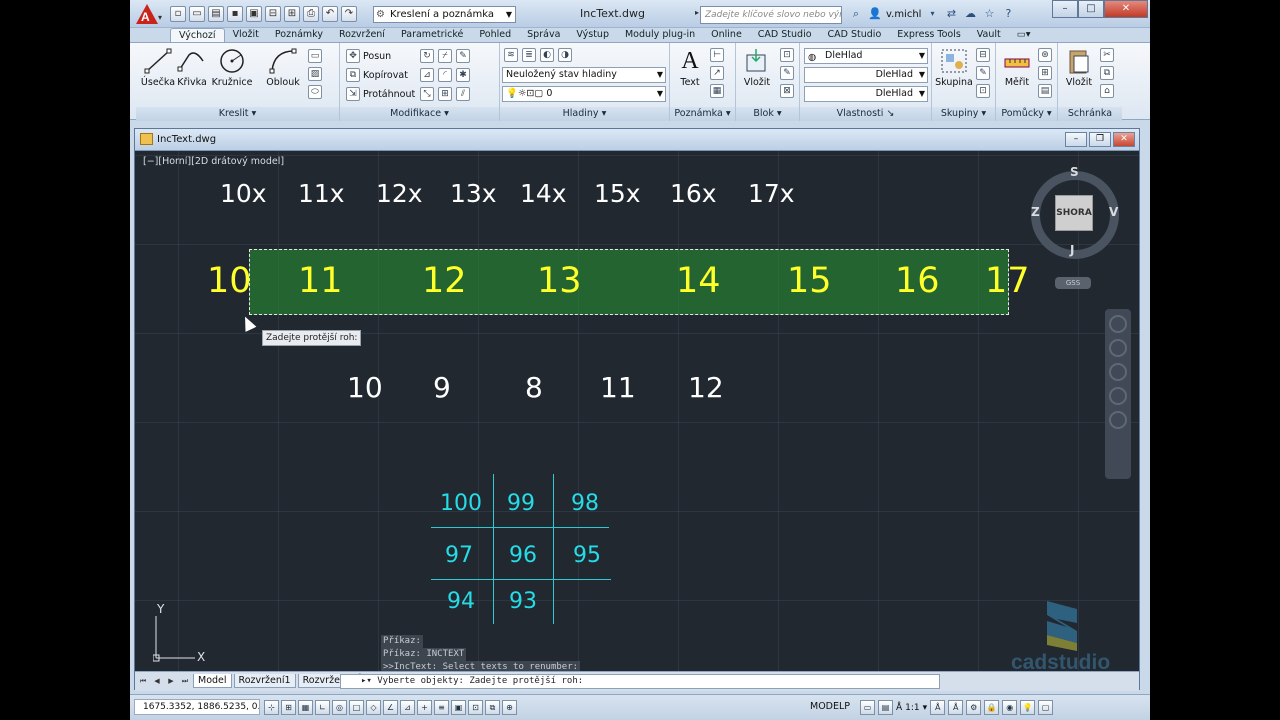  I want to click on tab-vlozit: Vložit, so click(246, 35).